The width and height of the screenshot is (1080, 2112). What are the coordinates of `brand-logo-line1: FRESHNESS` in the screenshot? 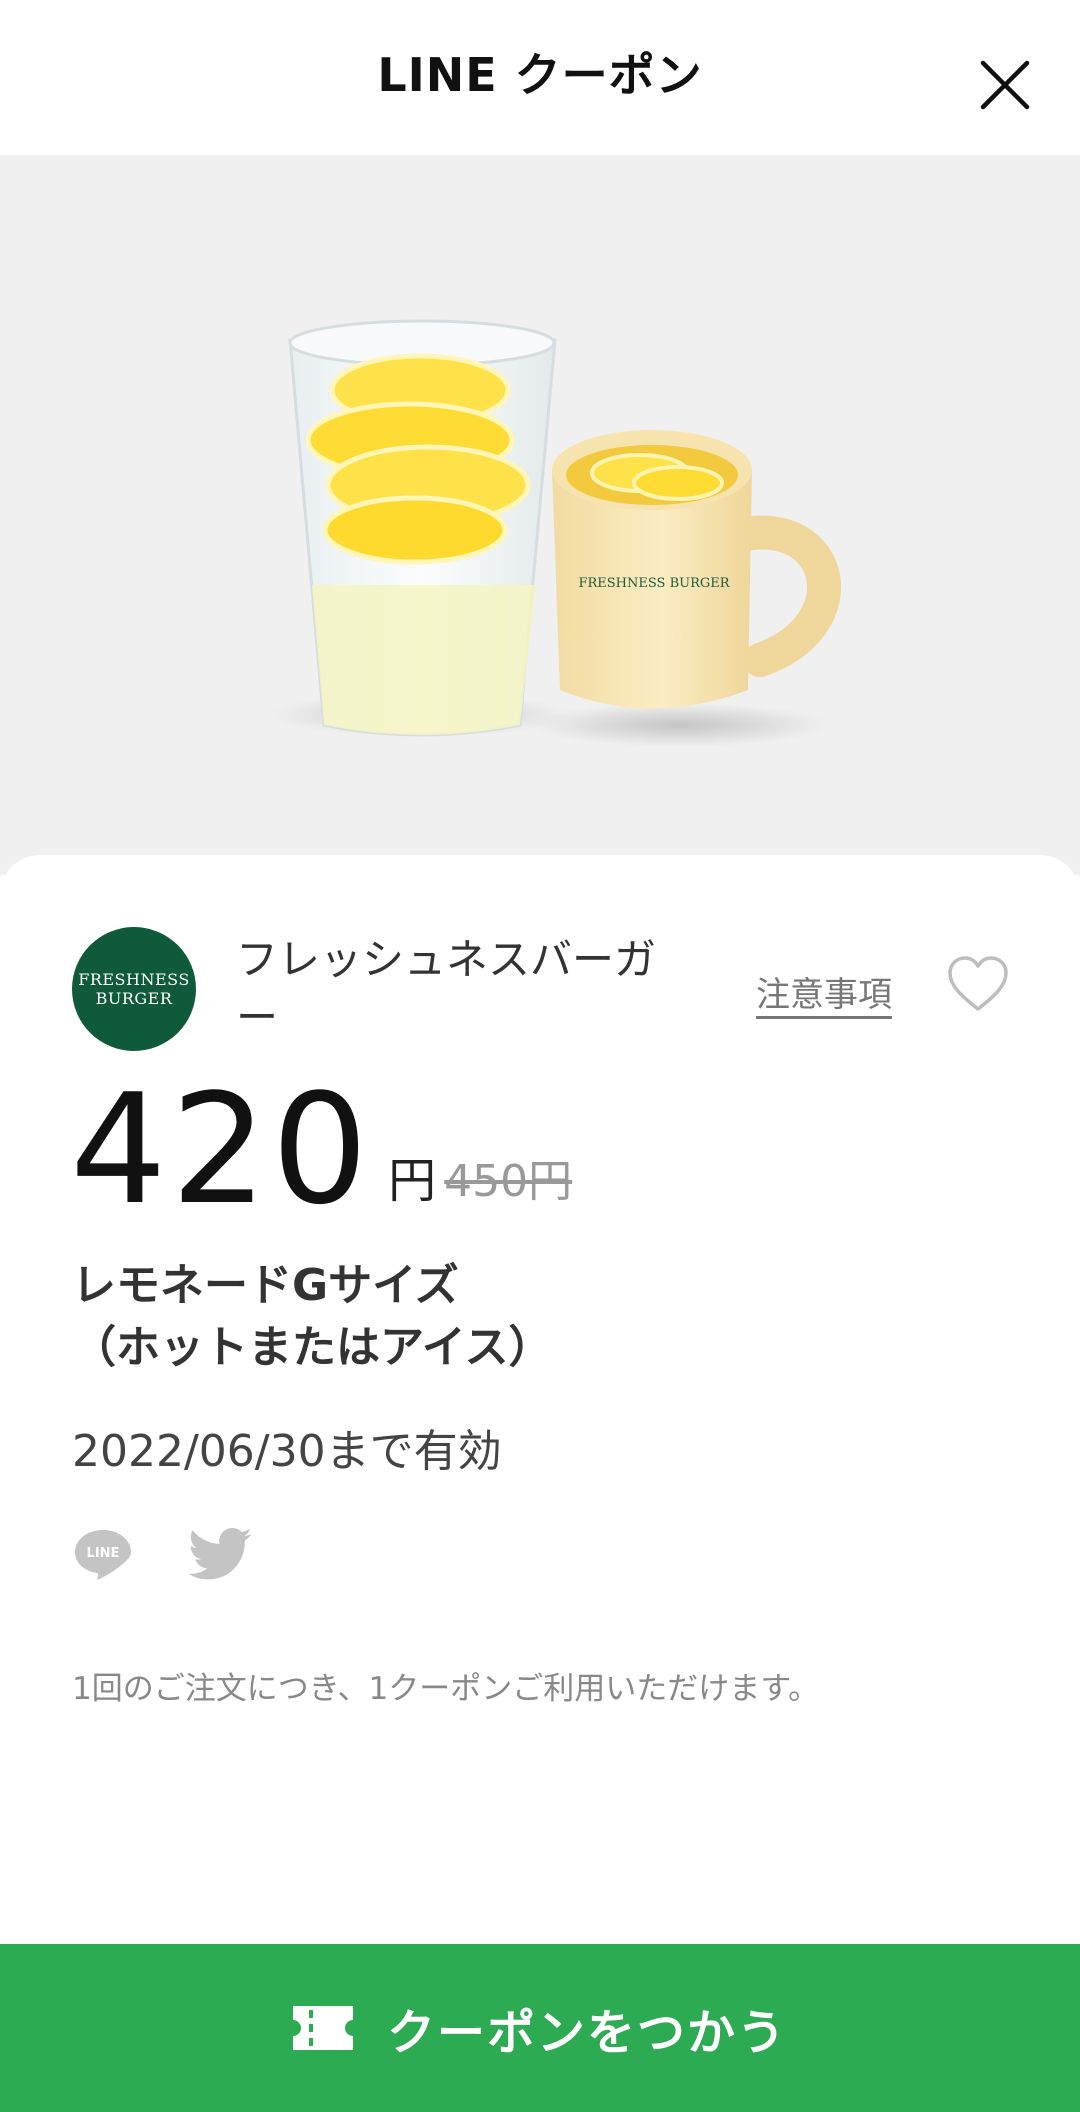 It's located at (134, 979).